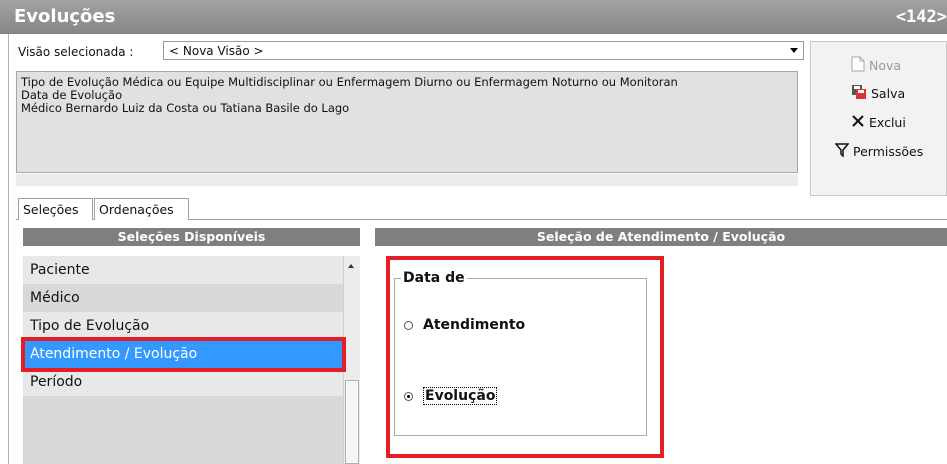 Image resolution: width=947 pixels, height=464 pixels. What do you see at coordinates (842, 151) in the screenshot?
I see `filter-icon` at bounding box center [842, 151].